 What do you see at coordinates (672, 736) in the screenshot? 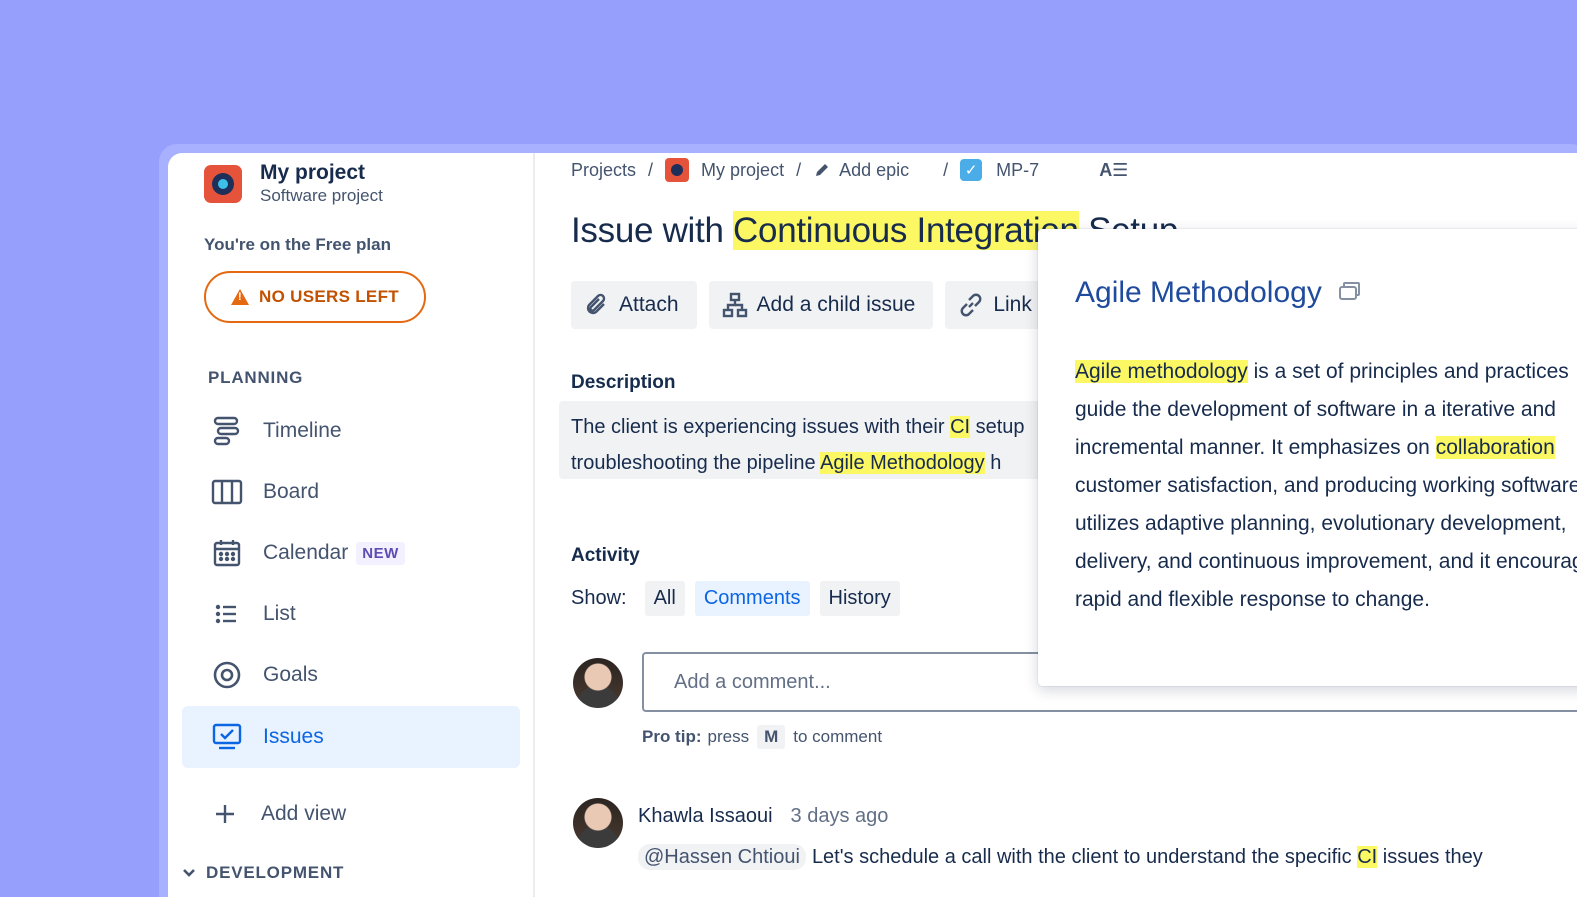
I see `protip-bold: Pro tip:` at bounding box center [672, 736].